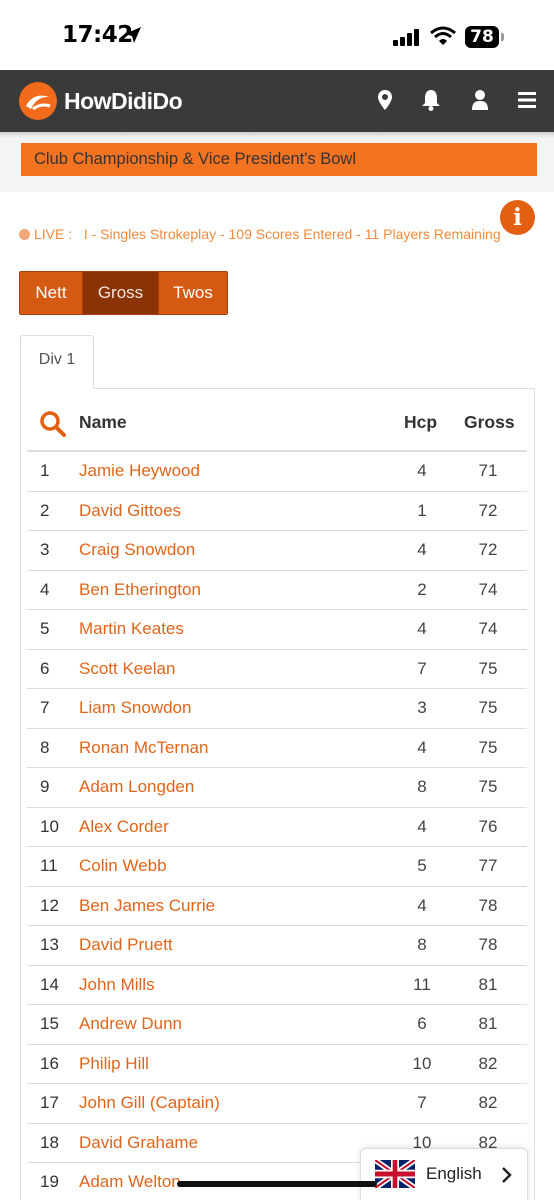 This screenshot has height=1200, width=554. I want to click on location-pin-icon, so click(385, 100).